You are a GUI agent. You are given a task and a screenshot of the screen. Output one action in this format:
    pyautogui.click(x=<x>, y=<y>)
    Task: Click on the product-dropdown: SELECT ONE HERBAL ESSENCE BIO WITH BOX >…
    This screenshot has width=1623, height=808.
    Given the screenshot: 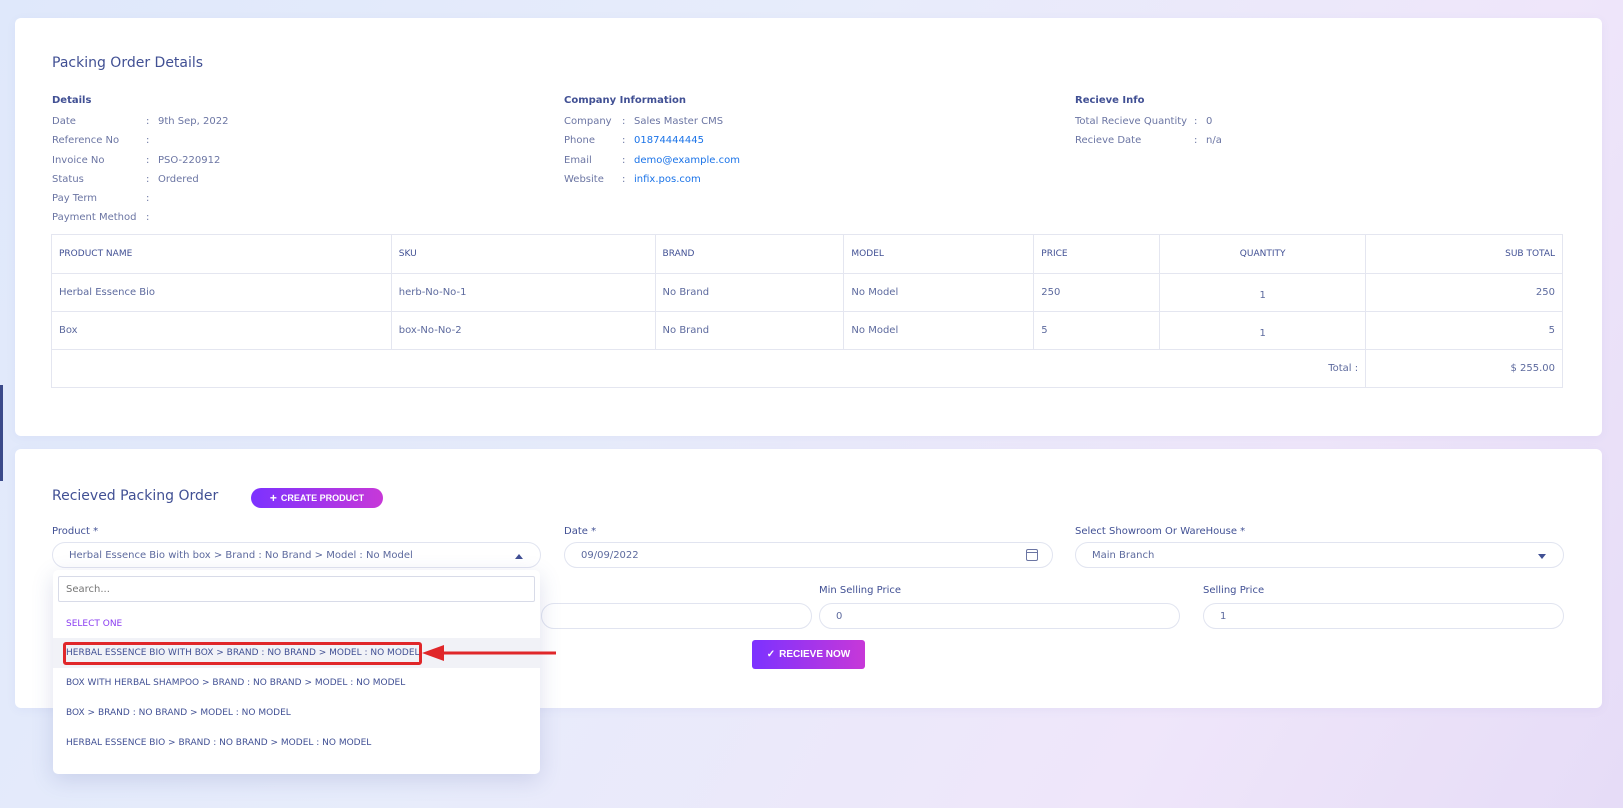 What is the action you would take?
    pyautogui.click(x=296, y=672)
    